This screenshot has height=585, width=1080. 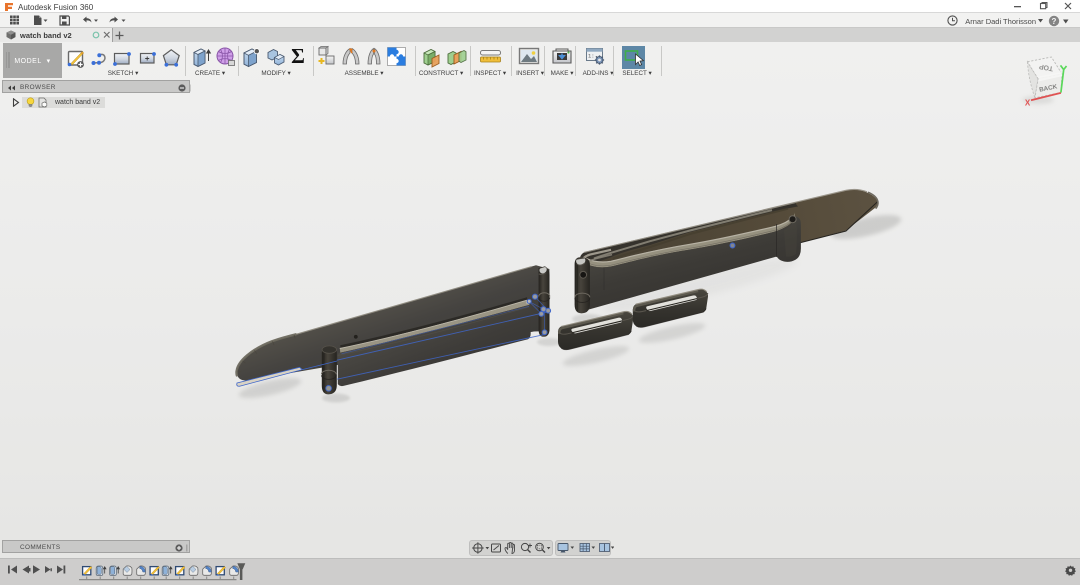 What do you see at coordinates (298, 56) in the screenshot?
I see `svg-text: Σ` at bounding box center [298, 56].